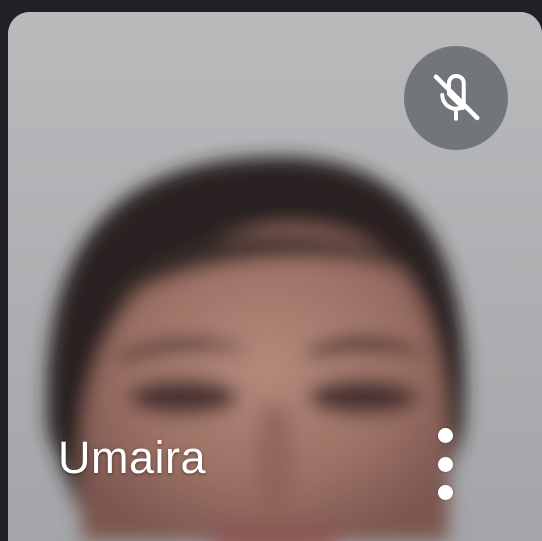  I want to click on mic-off-icon, so click(456, 97).